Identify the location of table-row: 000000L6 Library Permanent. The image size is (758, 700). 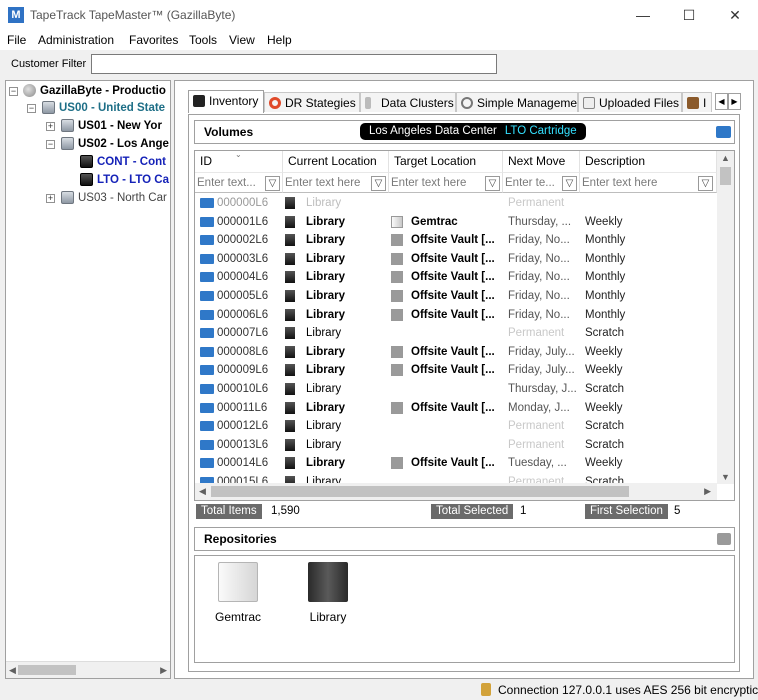
(456, 203).